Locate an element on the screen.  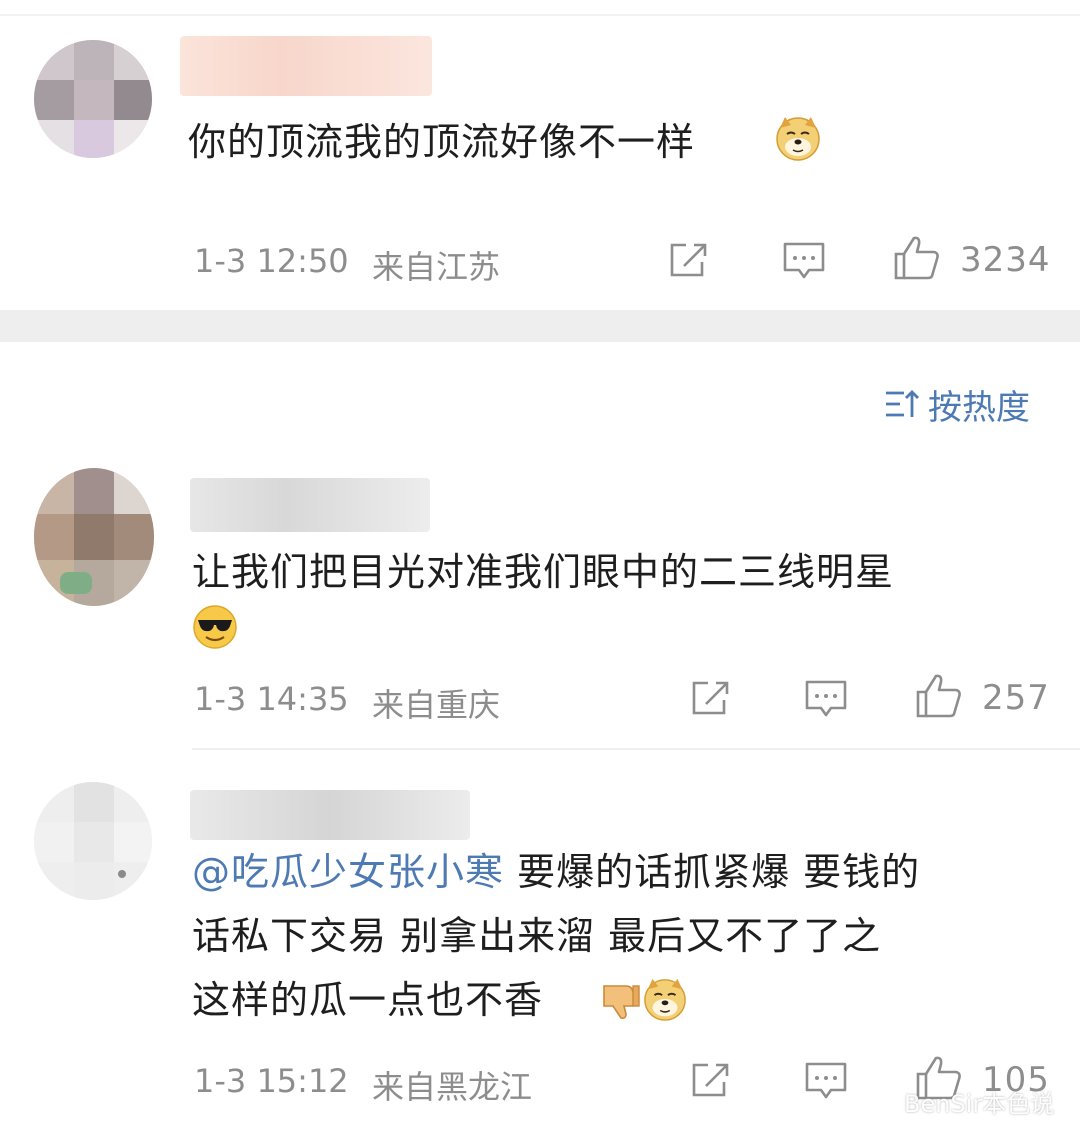
mention-link: @吃瓜少女张小寒 is located at coordinates (348, 872).